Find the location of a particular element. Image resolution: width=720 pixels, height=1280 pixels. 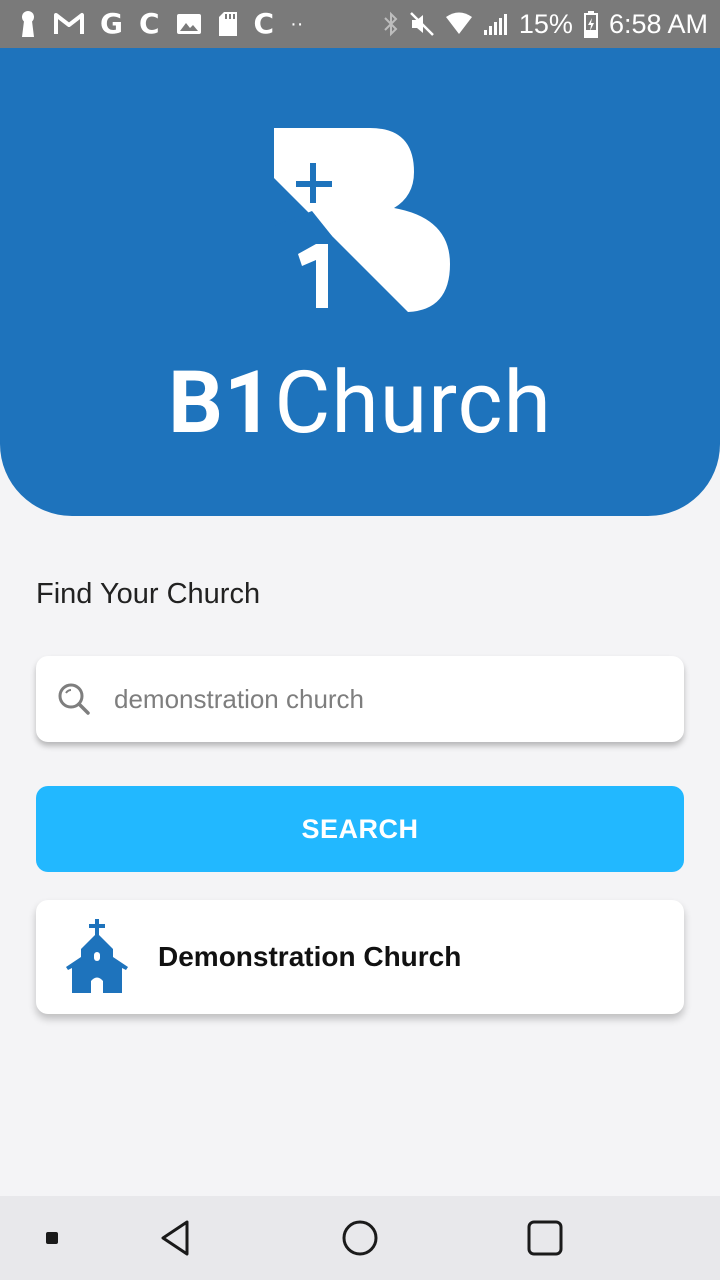

find-church-heading: Find Your Church is located at coordinates (148, 594).